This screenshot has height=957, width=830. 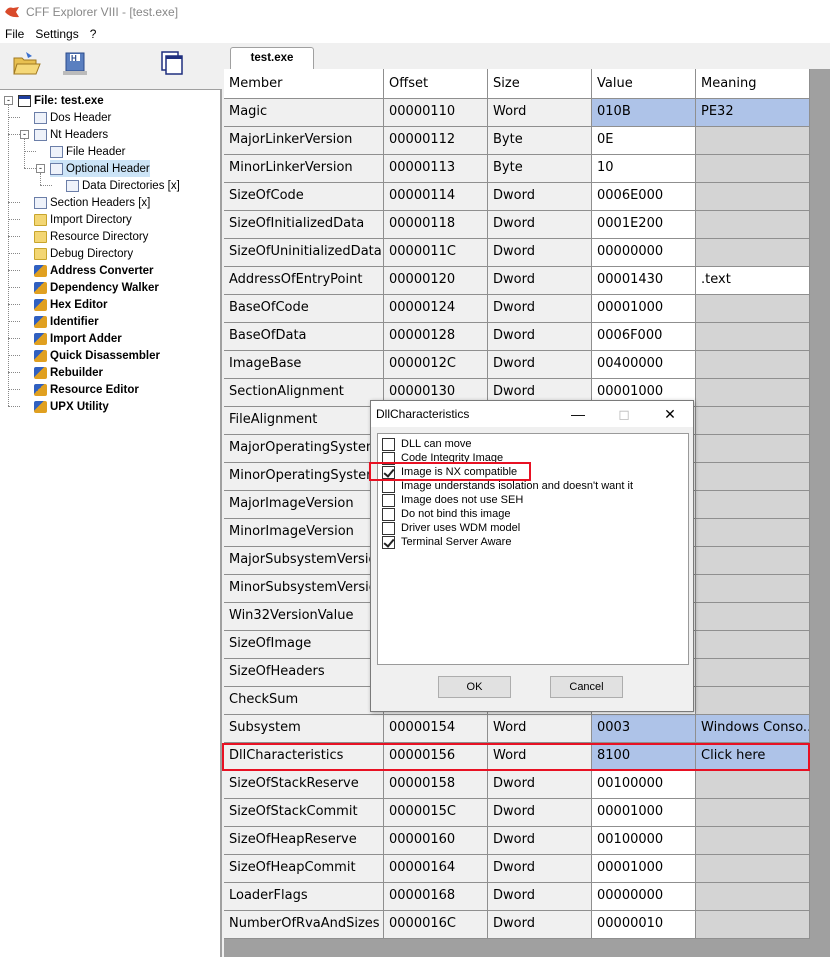 What do you see at coordinates (644, 225) in the screenshot?
I see `cell-value: 0001E200` at bounding box center [644, 225].